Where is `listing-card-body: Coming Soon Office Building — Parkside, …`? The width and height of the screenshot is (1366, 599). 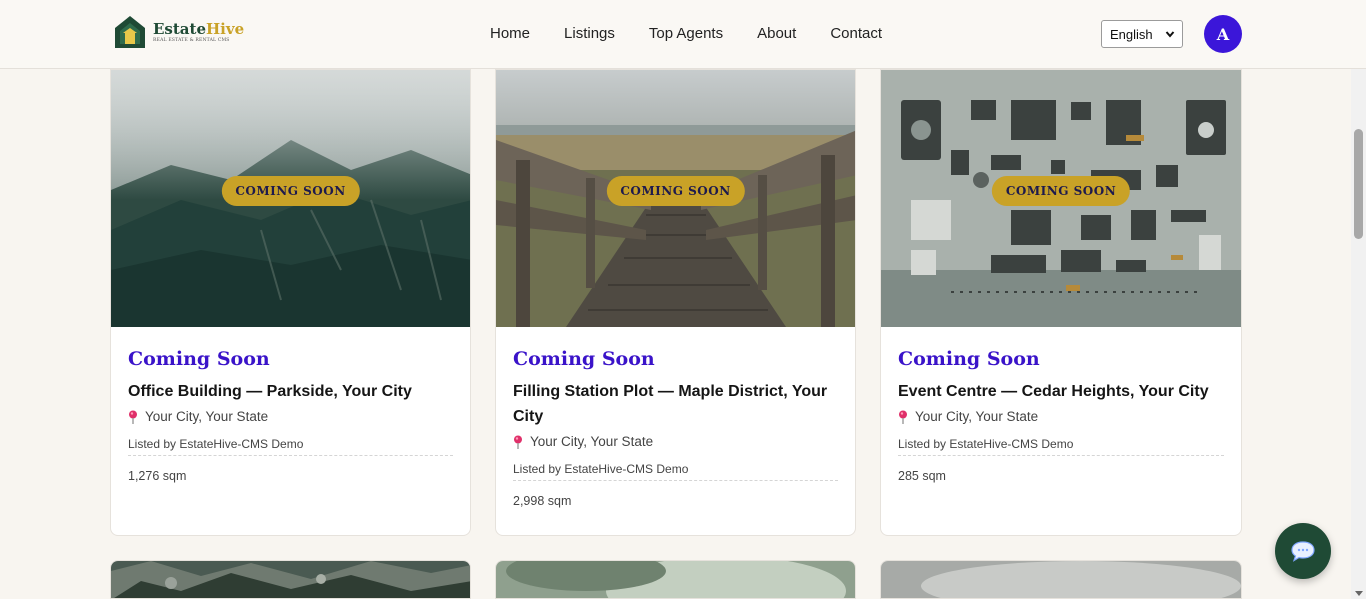
listing-card-body: Coming Soon Office Building — Parkside, … is located at coordinates (290, 415).